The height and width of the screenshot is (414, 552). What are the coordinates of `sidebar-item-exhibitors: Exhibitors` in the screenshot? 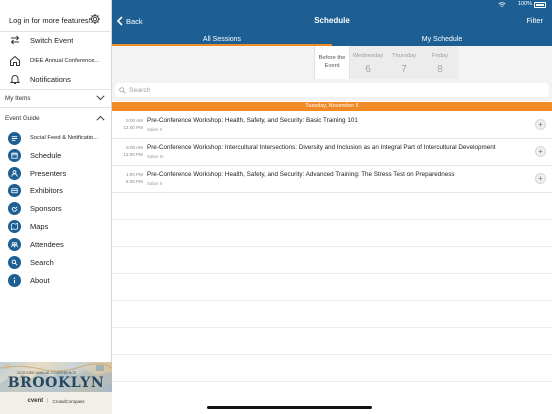 It's located at (56, 190).